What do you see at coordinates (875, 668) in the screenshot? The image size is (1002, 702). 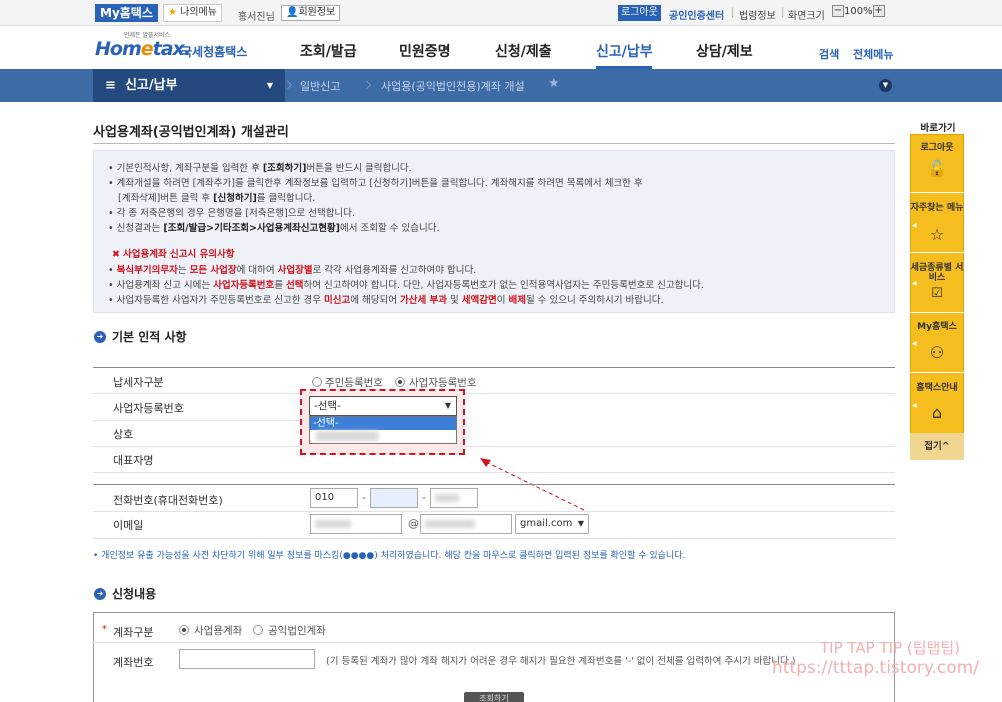 I see `watermark-url: https://tttap.tistory.com/` at bounding box center [875, 668].